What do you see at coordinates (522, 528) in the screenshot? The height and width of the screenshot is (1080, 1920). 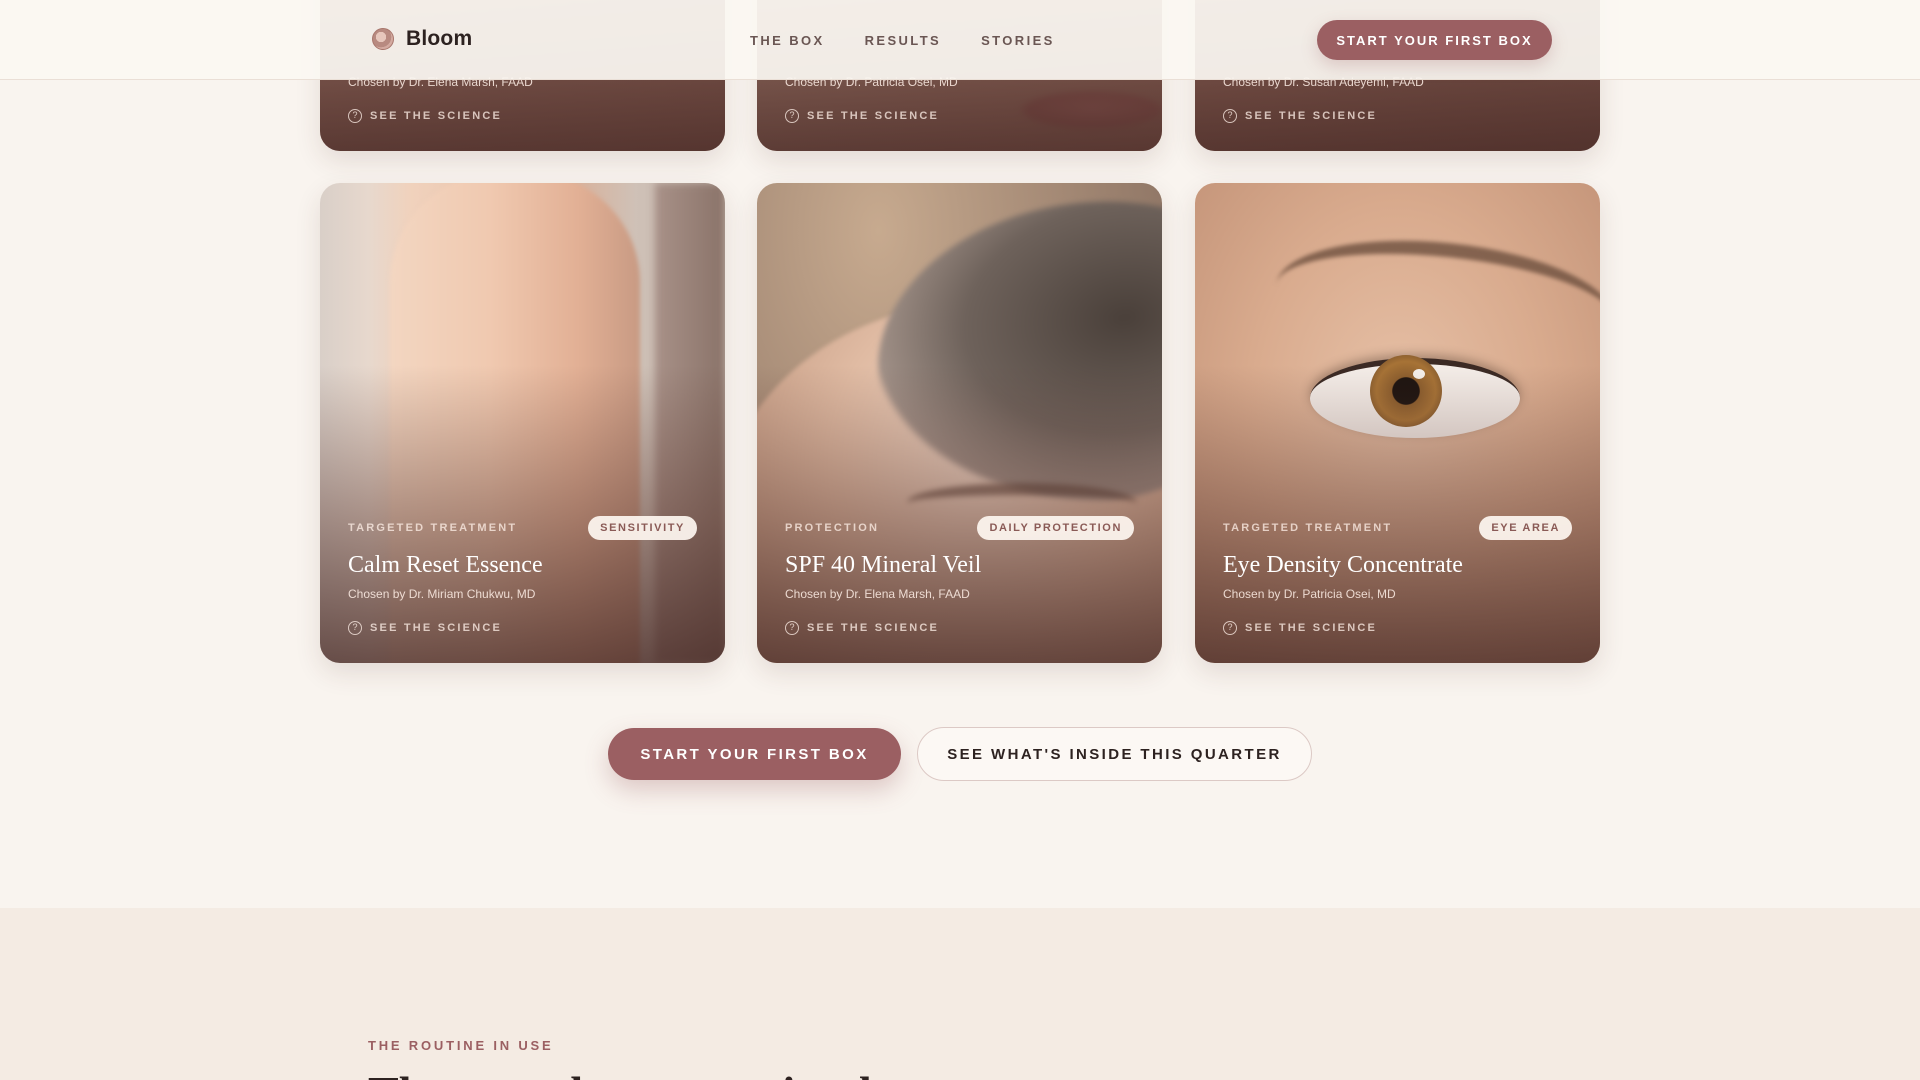 I see `card-meta: TARGETED TREATMENT SENSITIVITY` at bounding box center [522, 528].